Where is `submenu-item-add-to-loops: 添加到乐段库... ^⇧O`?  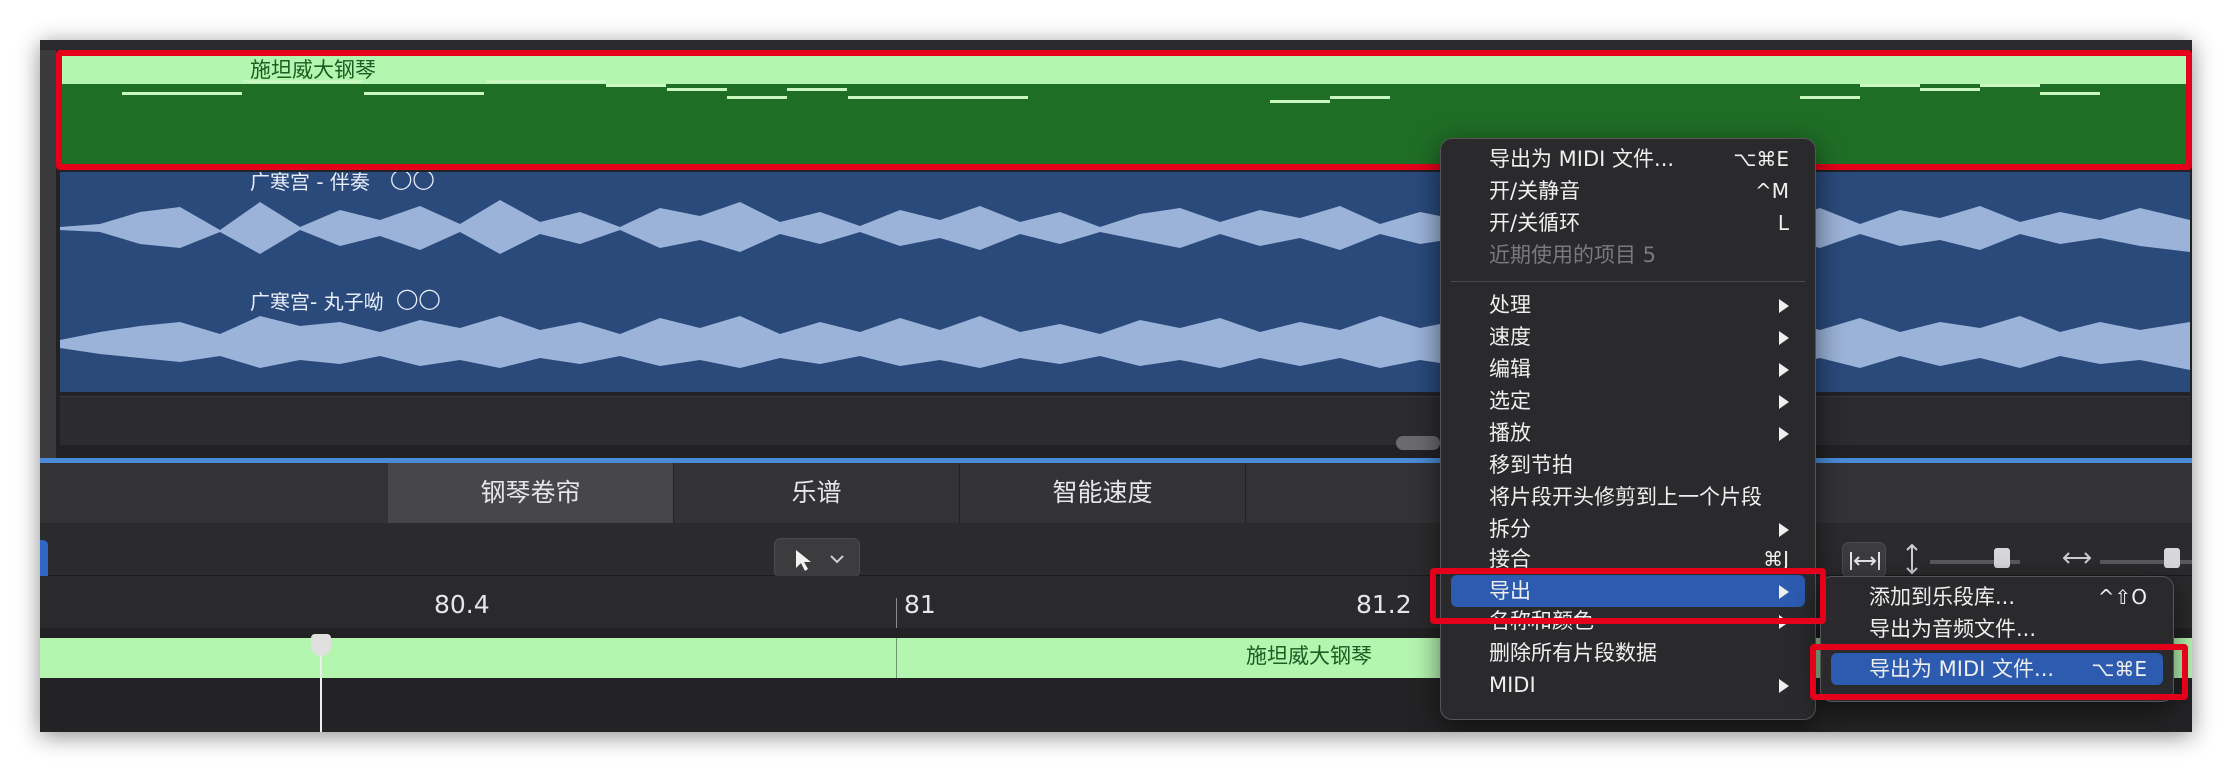
submenu-item-add-to-loops: 添加到乐段库... ^⇧O is located at coordinates (1997, 597).